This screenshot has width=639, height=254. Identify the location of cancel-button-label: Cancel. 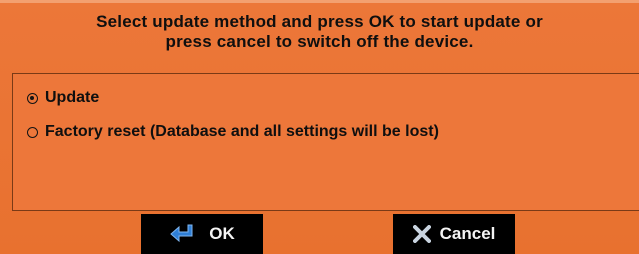
(467, 233).